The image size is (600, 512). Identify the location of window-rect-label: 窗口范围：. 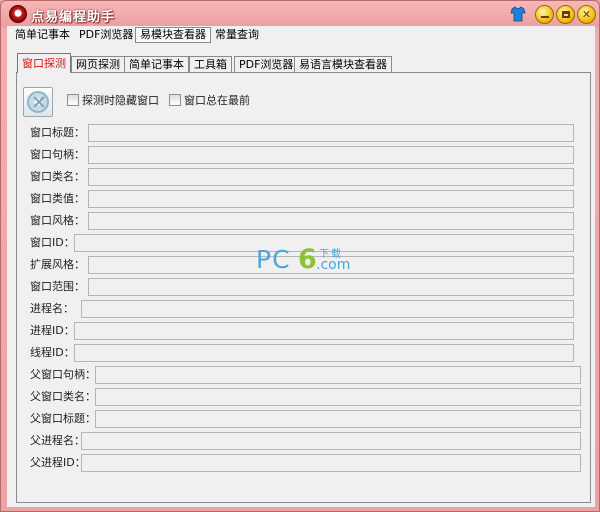
(57, 286).